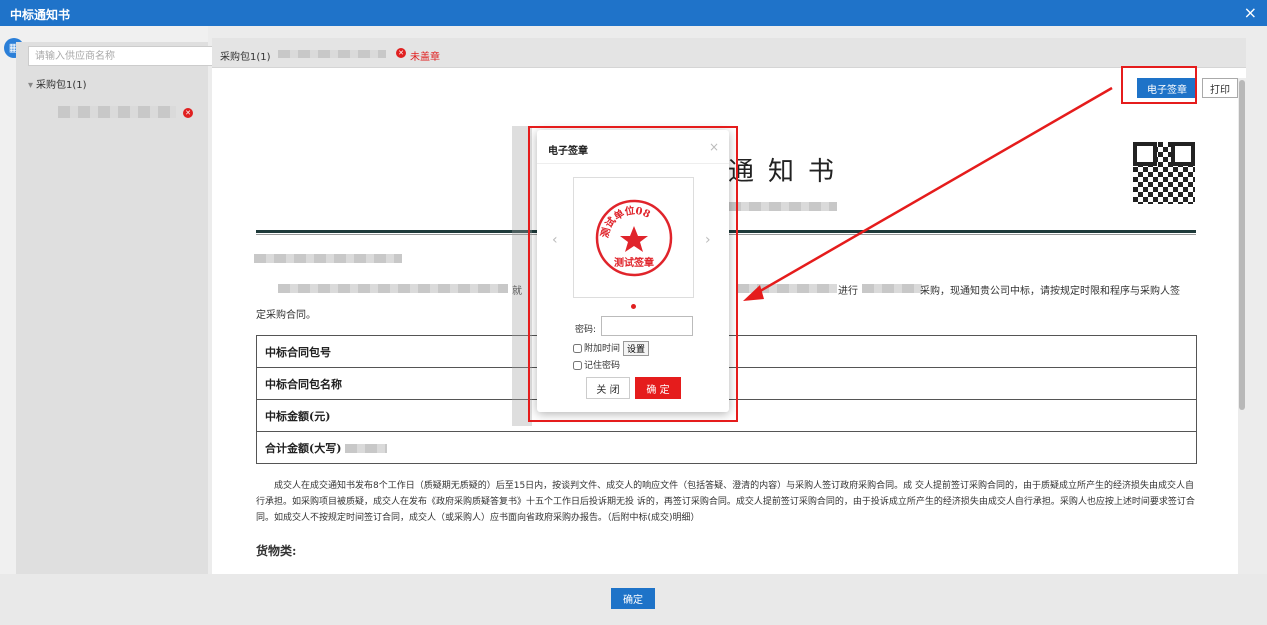  Describe the element at coordinates (633, 13) in the screenshot. I see `window-titlebar: 中标通知书 ×` at that location.